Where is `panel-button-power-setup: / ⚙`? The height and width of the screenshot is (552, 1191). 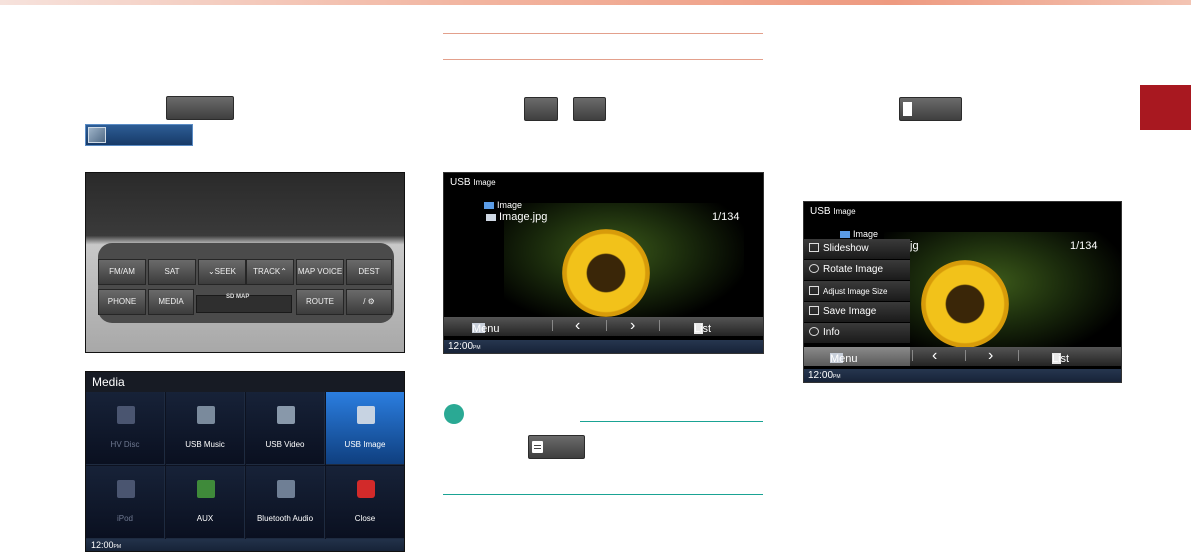
panel-button-power-setup: / ⚙ is located at coordinates (369, 302).